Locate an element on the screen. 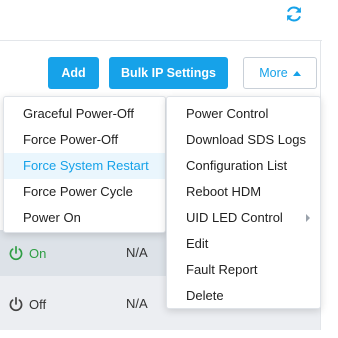 The image size is (338, 338). power-status-off: Off is located at coordinates (27, 304).